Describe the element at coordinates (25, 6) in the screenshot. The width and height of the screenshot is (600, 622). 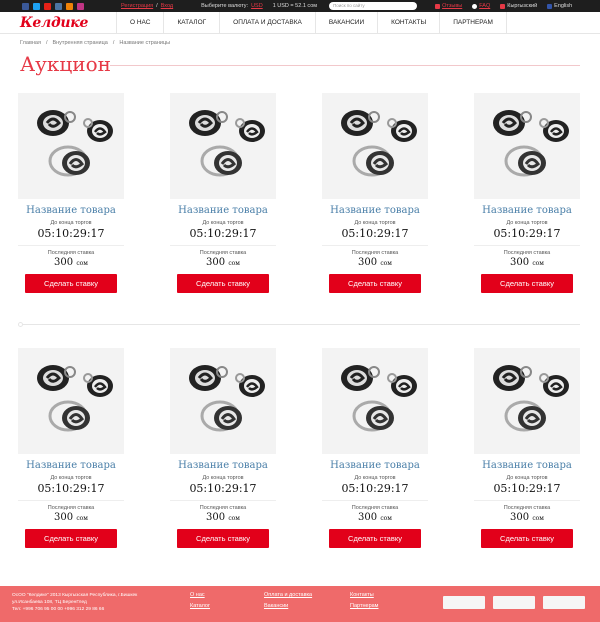
I see `facebook-icon` at that location.